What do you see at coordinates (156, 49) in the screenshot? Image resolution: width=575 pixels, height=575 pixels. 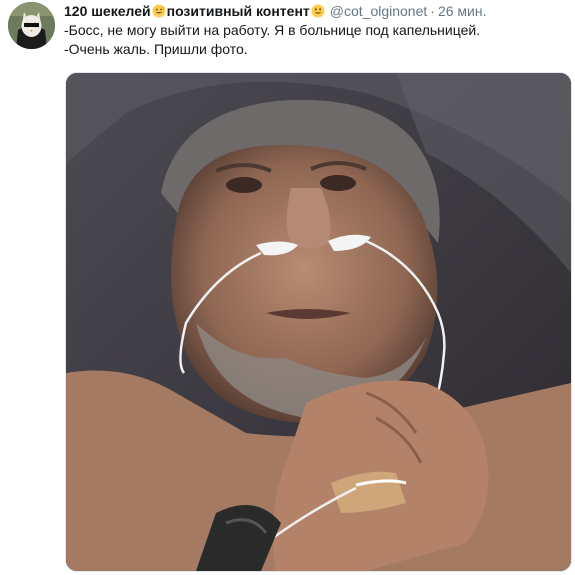 I see `tweet-text-line: -Очень жаль. Пришли фото.` at bounding box center [156, 49].